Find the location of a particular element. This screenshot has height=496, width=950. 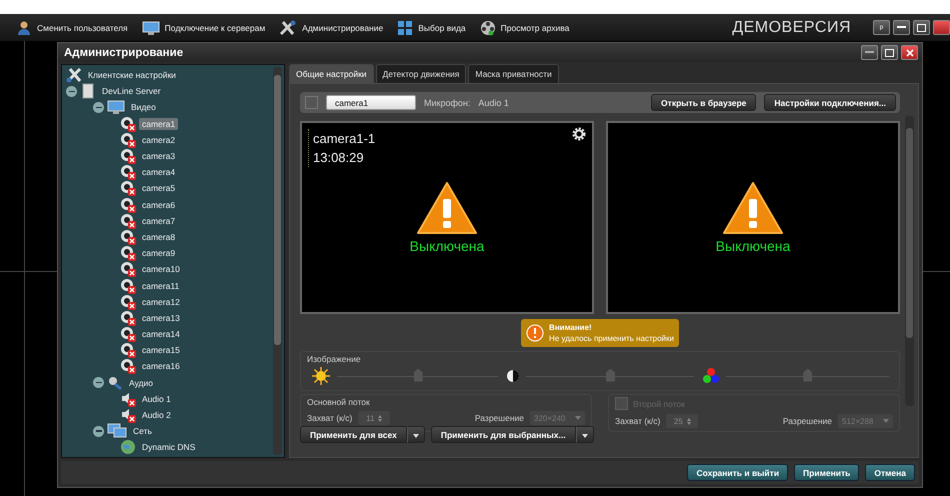

tree-item: camera8 is located at coordinates (158, 236).